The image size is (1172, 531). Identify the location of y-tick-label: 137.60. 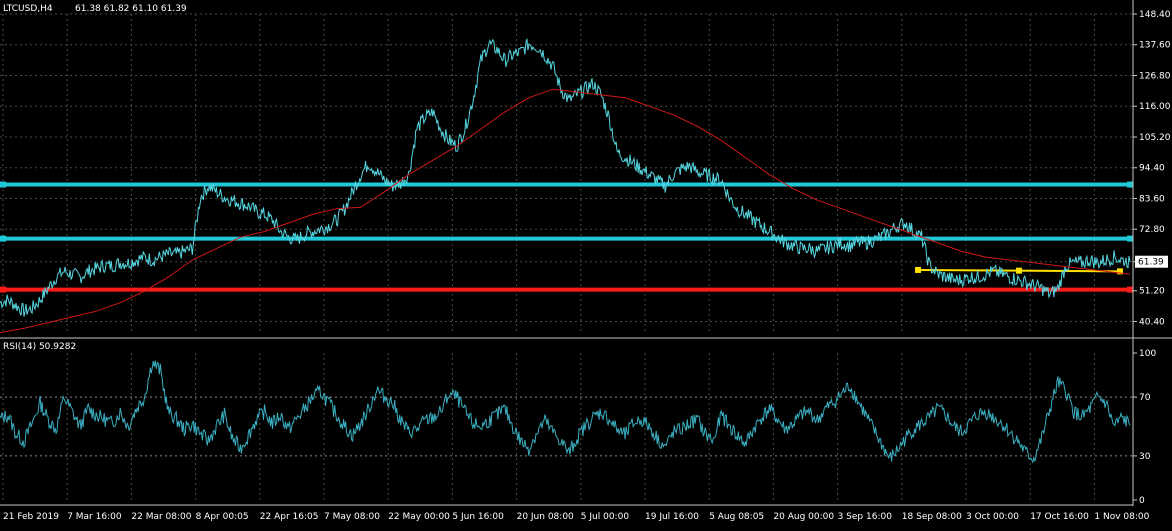
(1155, 46).